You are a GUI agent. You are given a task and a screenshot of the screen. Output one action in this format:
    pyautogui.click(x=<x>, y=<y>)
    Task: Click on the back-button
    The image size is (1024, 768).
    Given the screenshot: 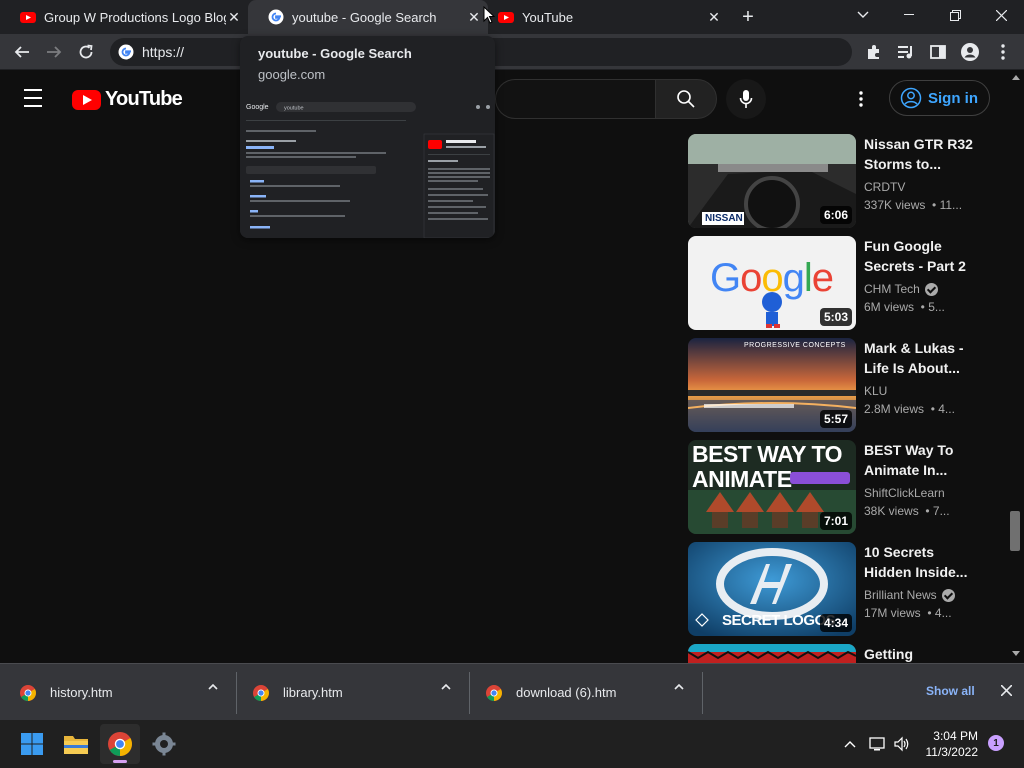 What is the action you would take?
    pyautogui.click(x=22, y=52)
    